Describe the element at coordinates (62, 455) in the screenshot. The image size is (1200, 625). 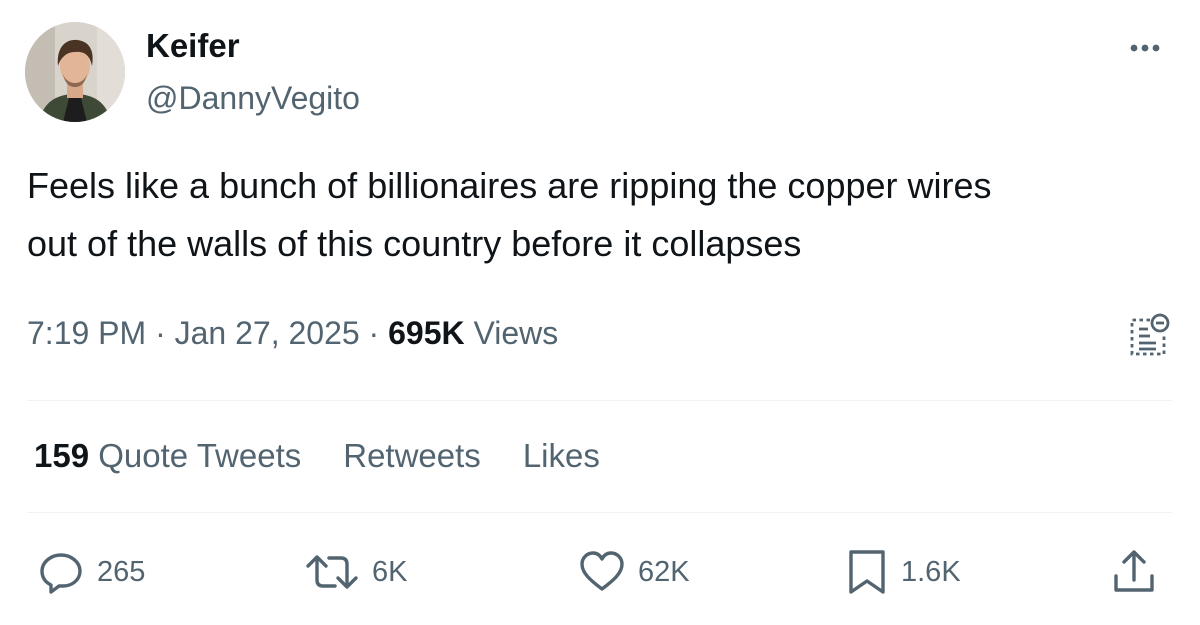
I see `quote-tweets-count: 159` at that location.